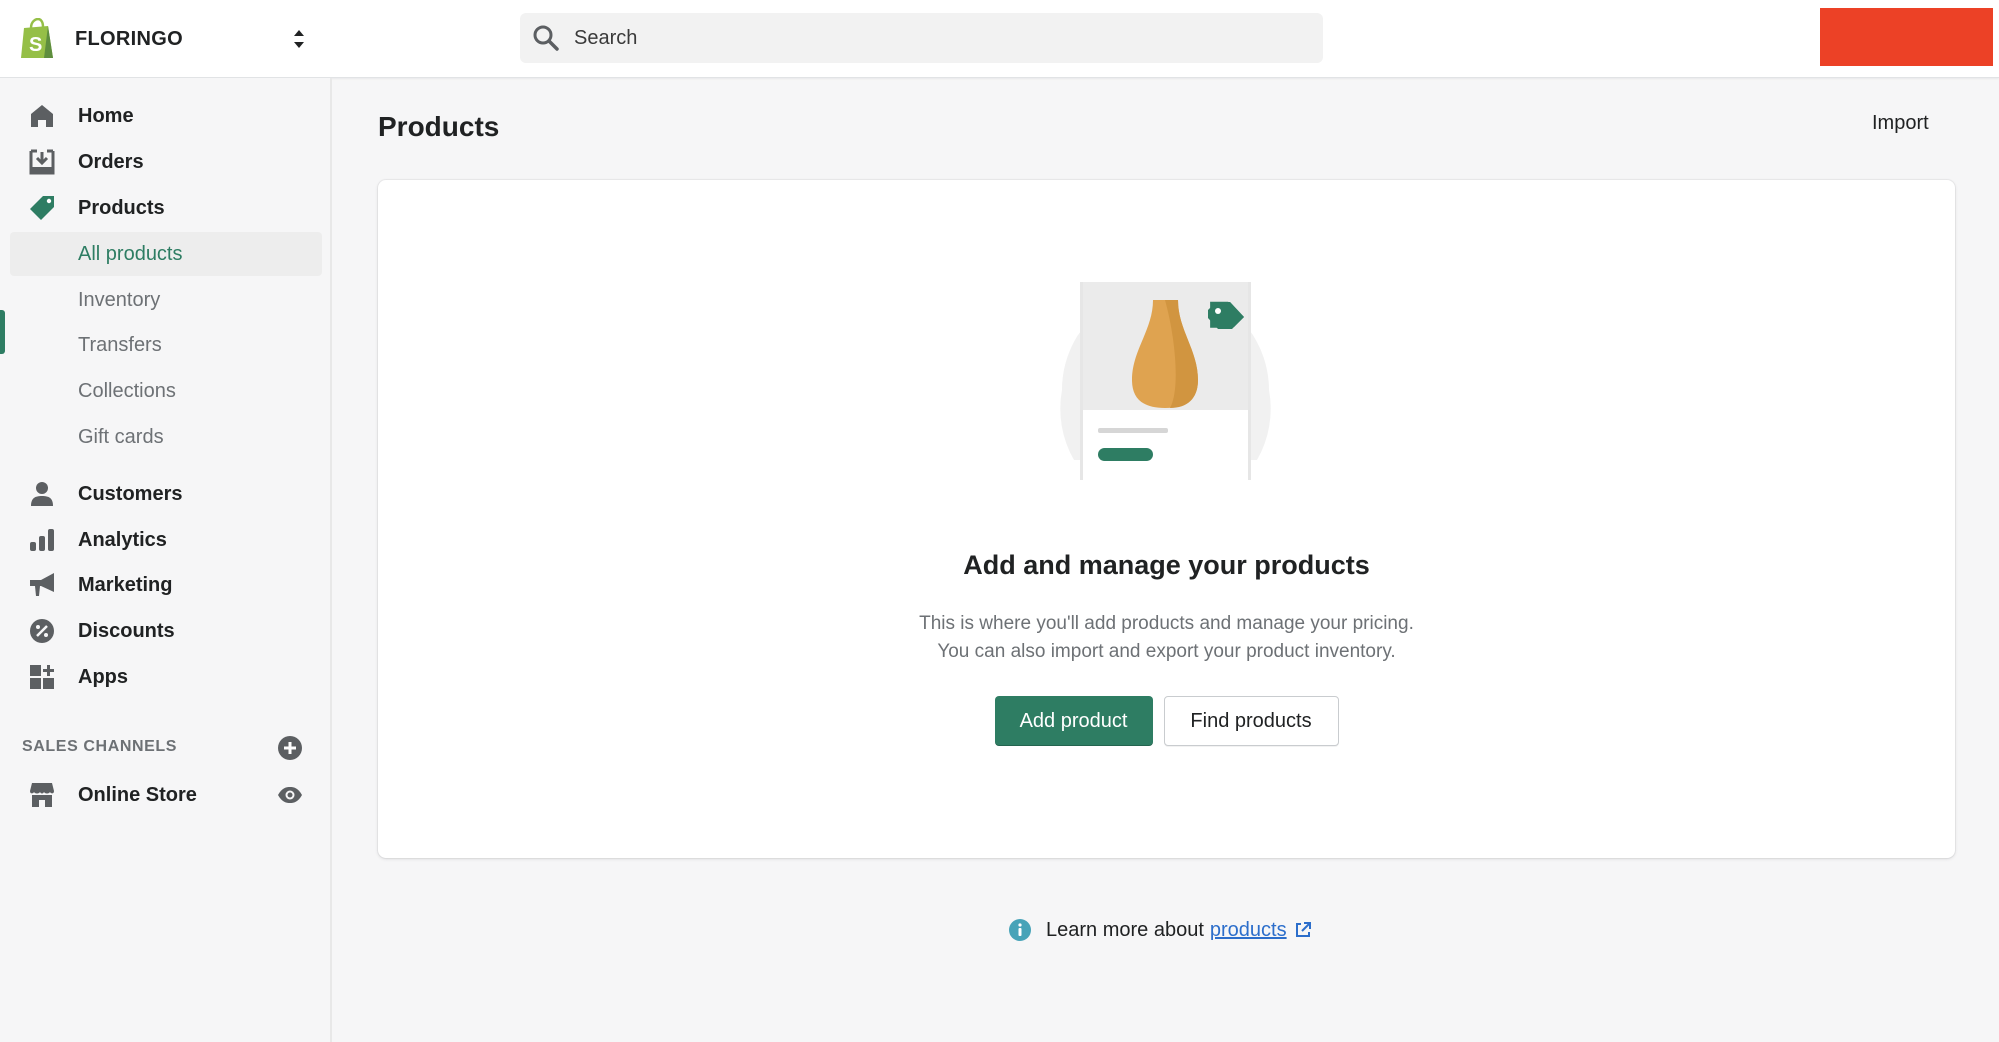  I want to click on empty-state-heading: Add and manage your products, so click(1166, 565).